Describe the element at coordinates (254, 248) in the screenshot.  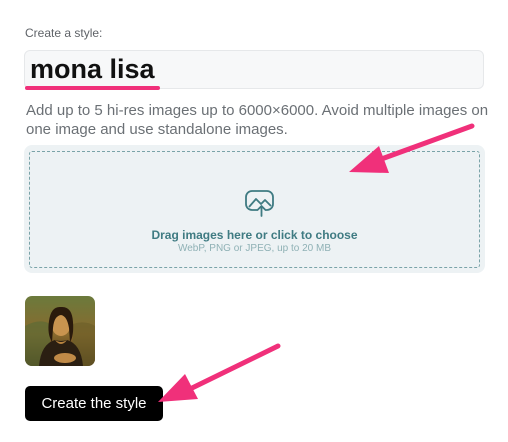
I see `dropzone-subtitle: WebP, PNG or JPEG, up to 20 MB` at that location.